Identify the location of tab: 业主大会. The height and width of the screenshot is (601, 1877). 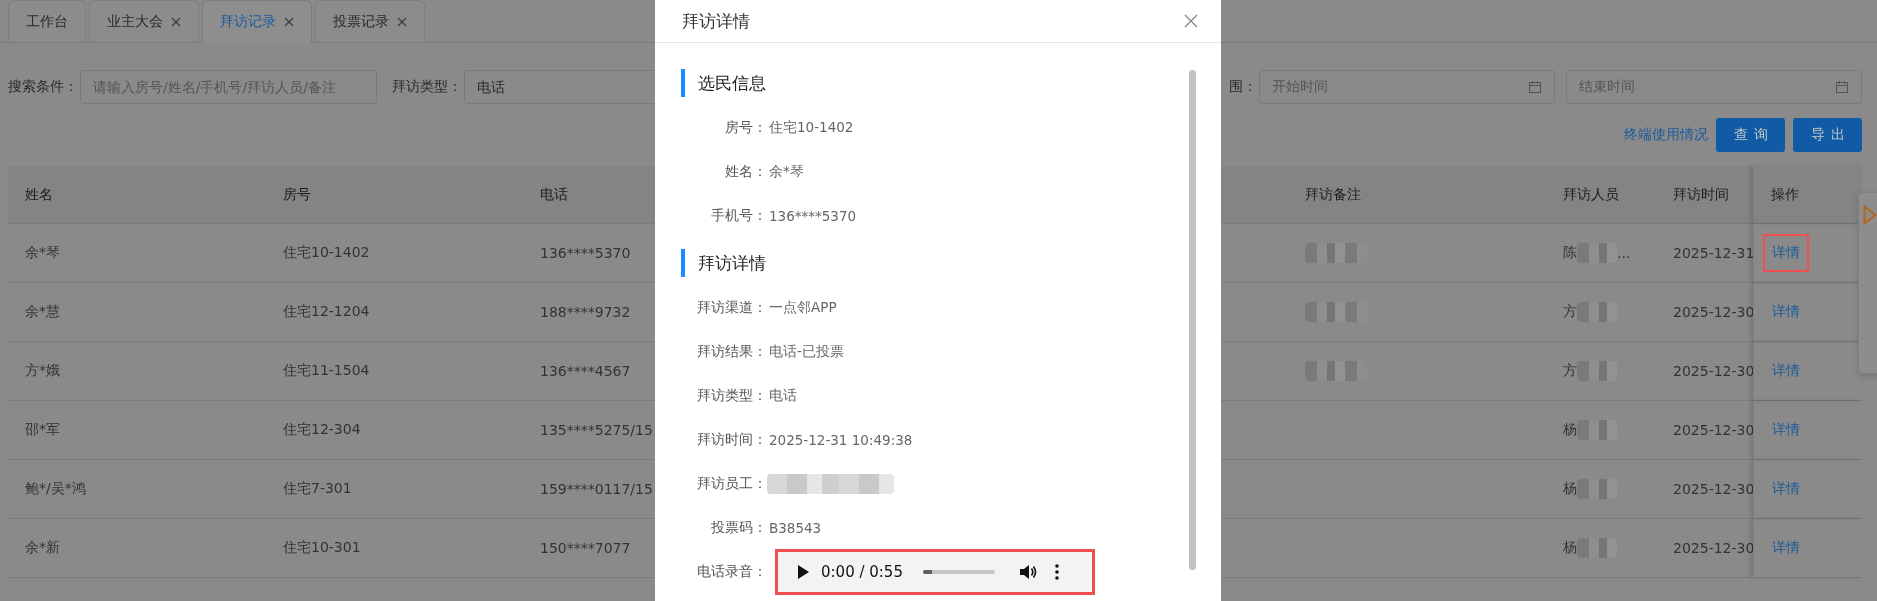
(144, 21).